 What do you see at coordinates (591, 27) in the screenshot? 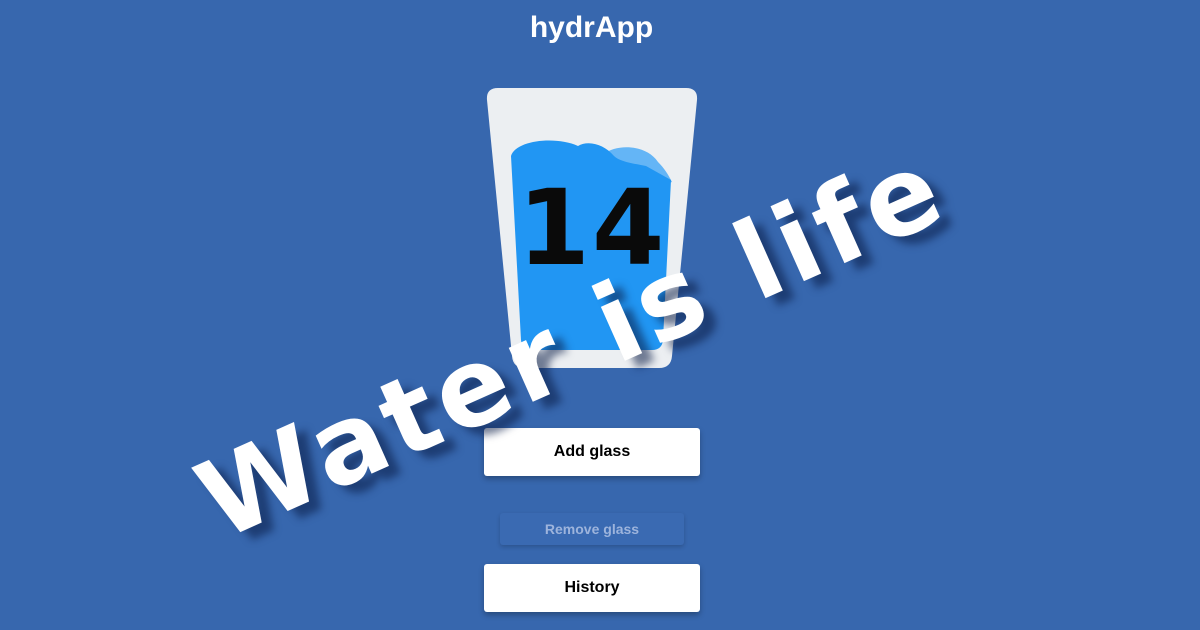
I see `app-title: hydrApp` at bounding box center [591, 27].